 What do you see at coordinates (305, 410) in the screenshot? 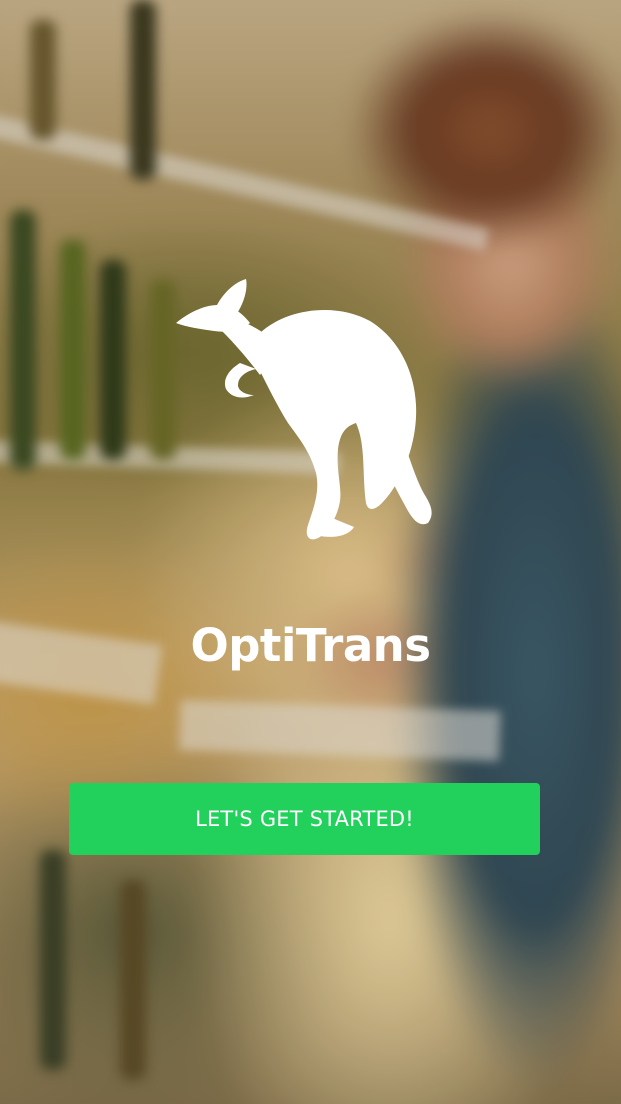
I see `kangaroo-icon` at bounding box center [305, 410].